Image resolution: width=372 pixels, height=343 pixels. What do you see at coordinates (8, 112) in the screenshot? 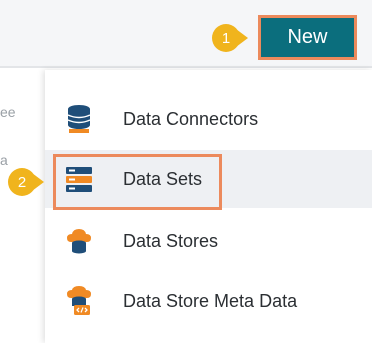
I see `background-text-fragment: ee` at bounding box center [8, 112].